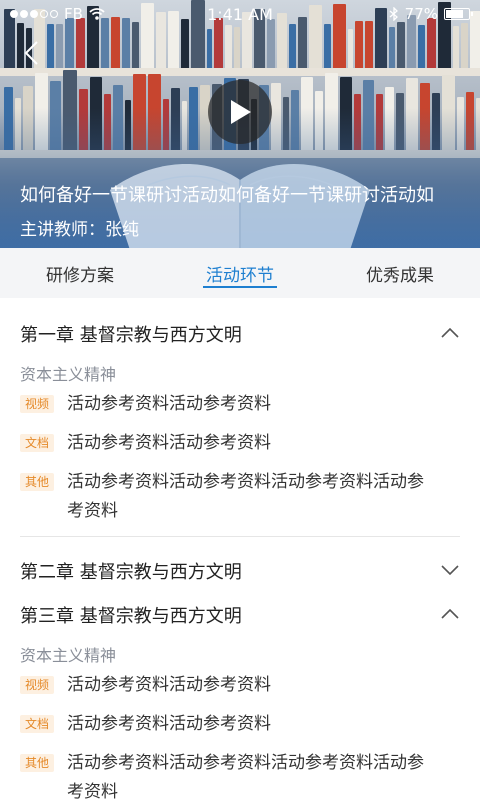  I want to click on status-bar: FB 1:41 AM 77%, so click(240, 14).